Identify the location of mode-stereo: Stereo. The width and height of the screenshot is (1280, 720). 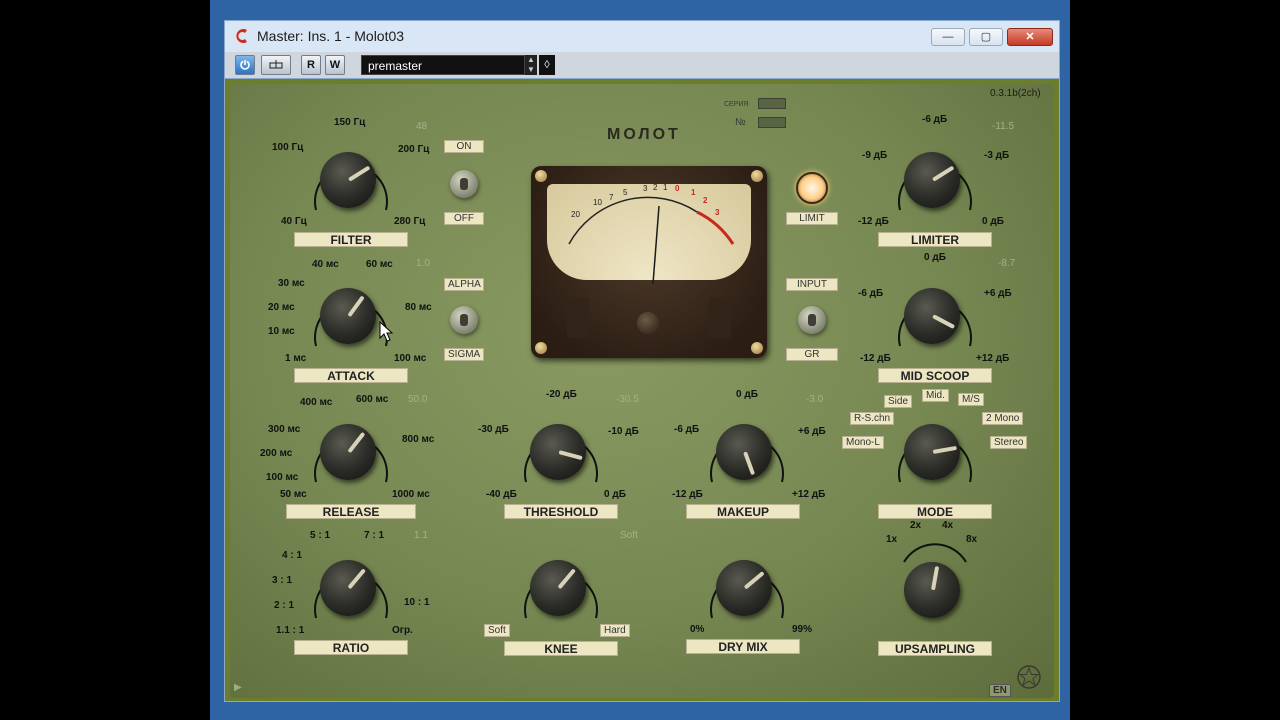
(1009, 442).